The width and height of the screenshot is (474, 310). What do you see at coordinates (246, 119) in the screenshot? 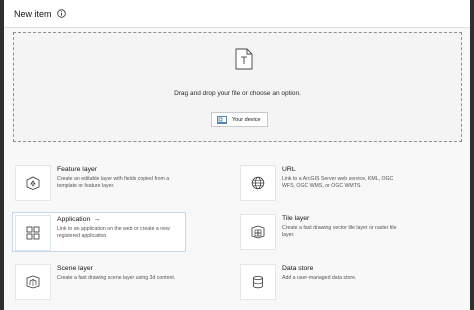
I see `your-device-label: Your device` at bounding box center [246, 119].